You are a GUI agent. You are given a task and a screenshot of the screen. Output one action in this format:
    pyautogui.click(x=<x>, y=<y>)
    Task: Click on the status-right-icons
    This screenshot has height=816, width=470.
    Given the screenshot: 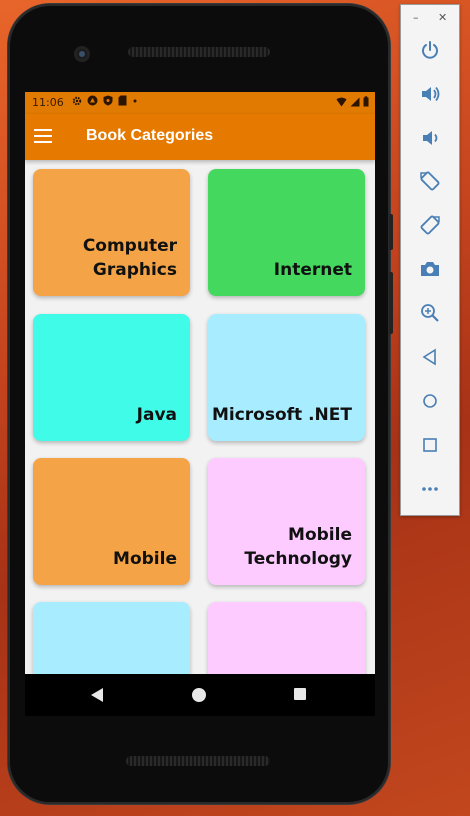 What is the action you would take?
    pyautogui.click(x=352, y=101)
    